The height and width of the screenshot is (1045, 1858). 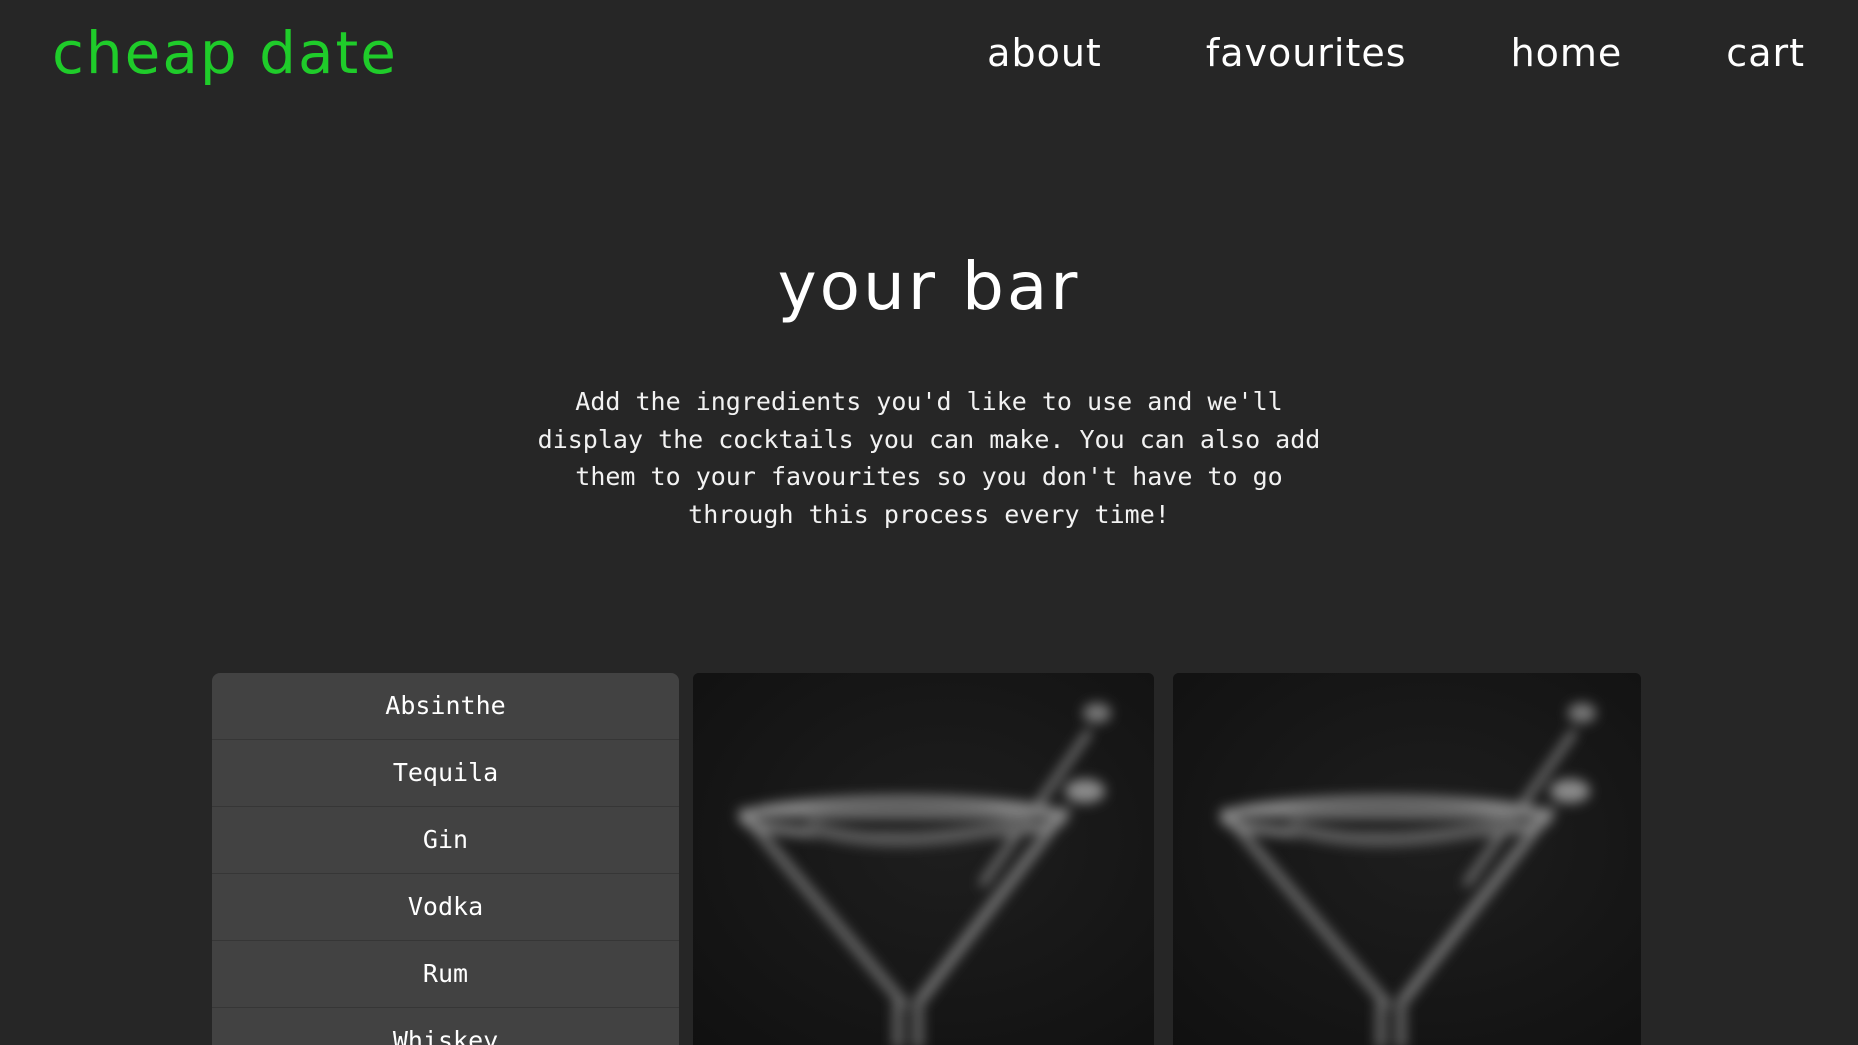 What do you see at coordinates (225, 53) in the screenshot?
I see `site-logo: cheap date` at bounding box center [225, 53].